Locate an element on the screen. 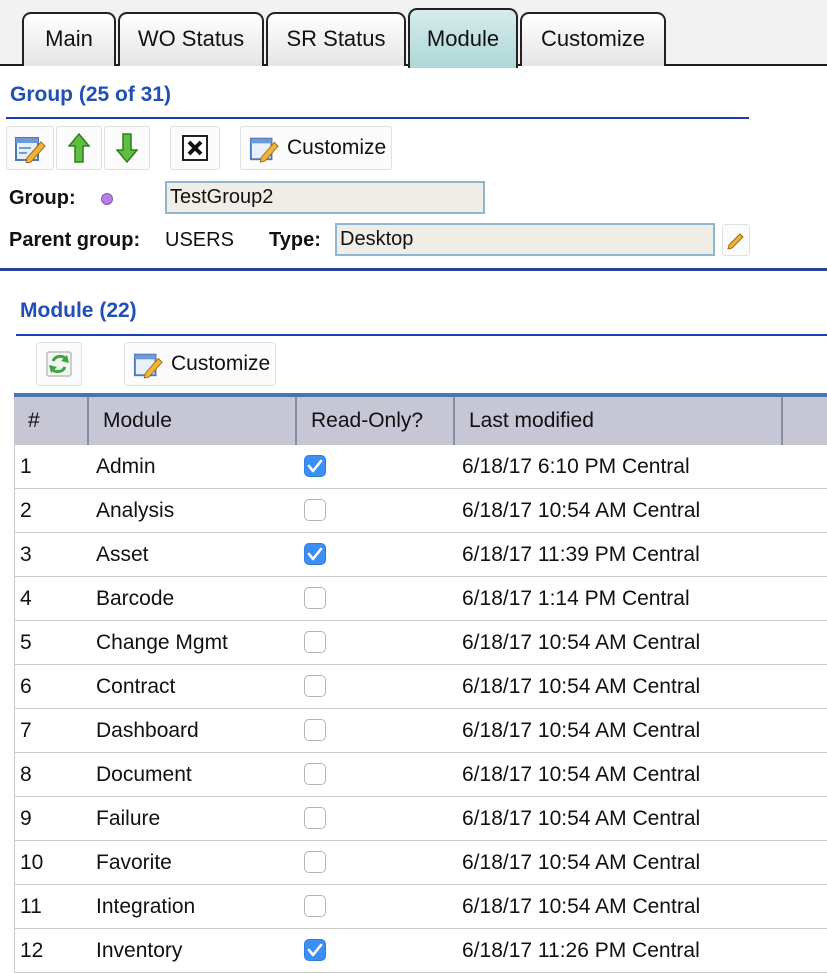 This screenshot has height=973, width=827. group-name-field is located at coordinates (325, 197).